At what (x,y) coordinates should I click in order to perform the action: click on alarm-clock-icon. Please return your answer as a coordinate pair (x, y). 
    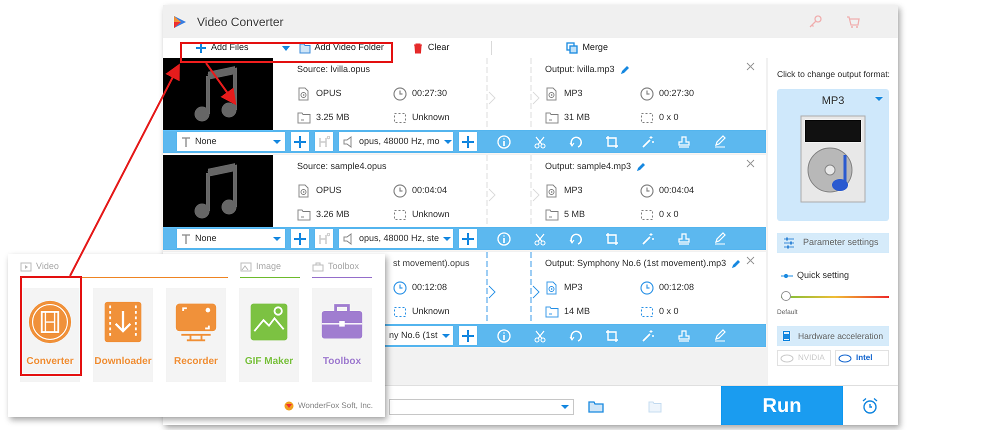
    Looking at the image, I should click on (870, 406).